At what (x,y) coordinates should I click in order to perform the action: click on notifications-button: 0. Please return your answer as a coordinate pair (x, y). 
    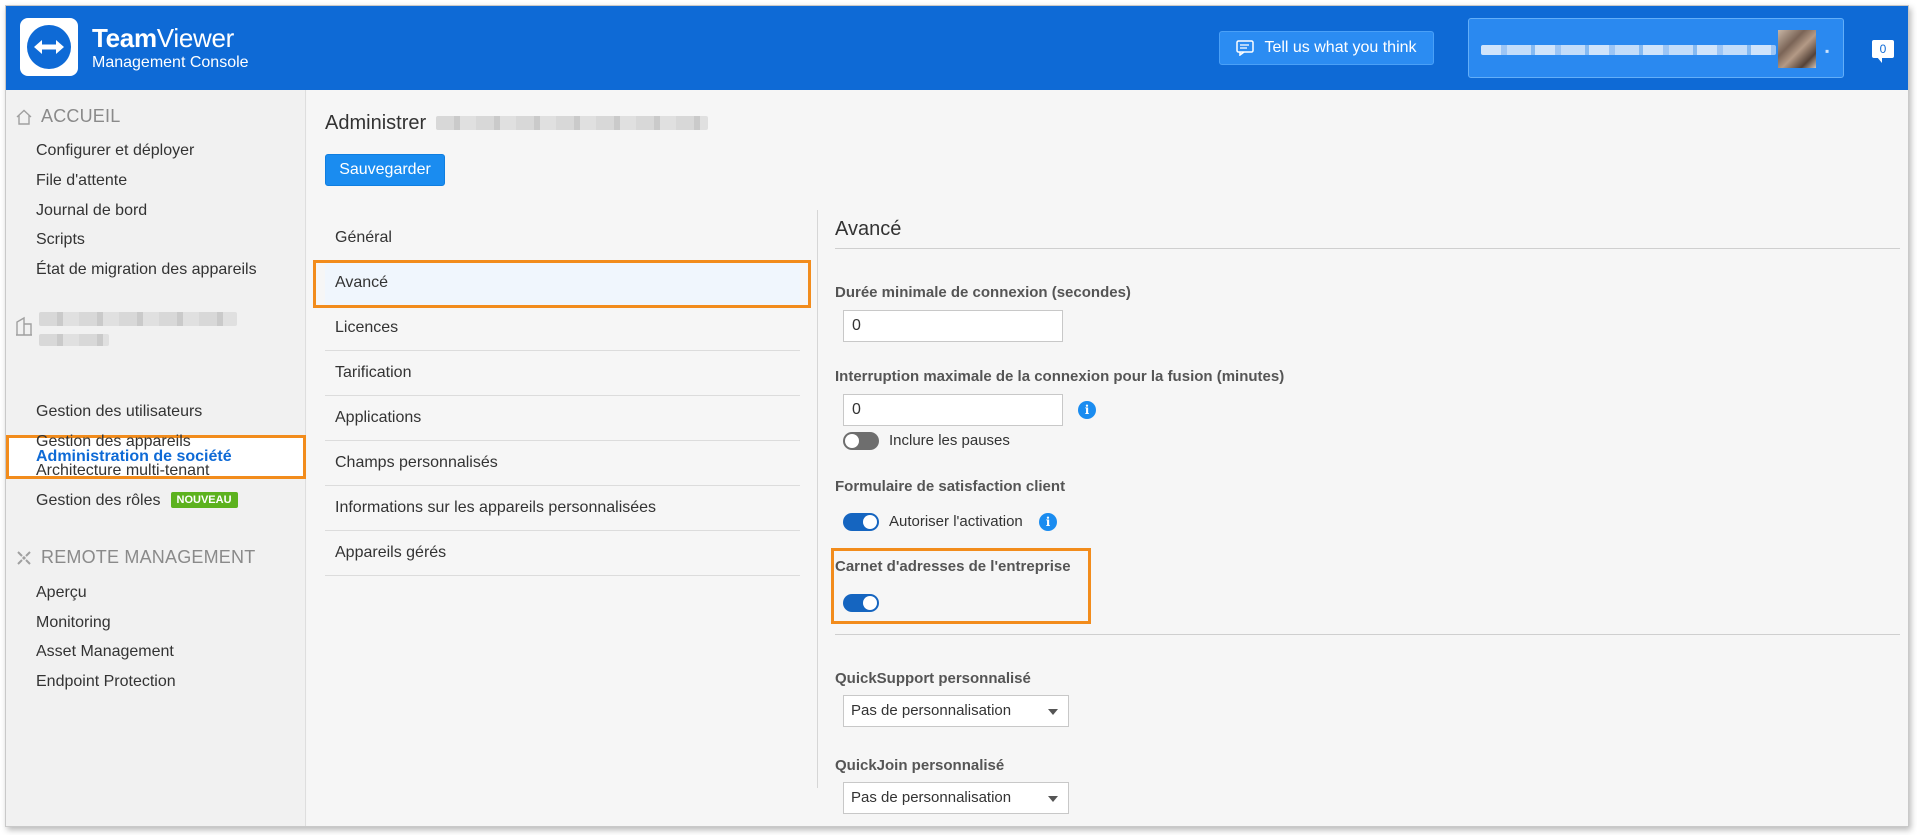
    Looking at the image, I should click on (1883, 51).